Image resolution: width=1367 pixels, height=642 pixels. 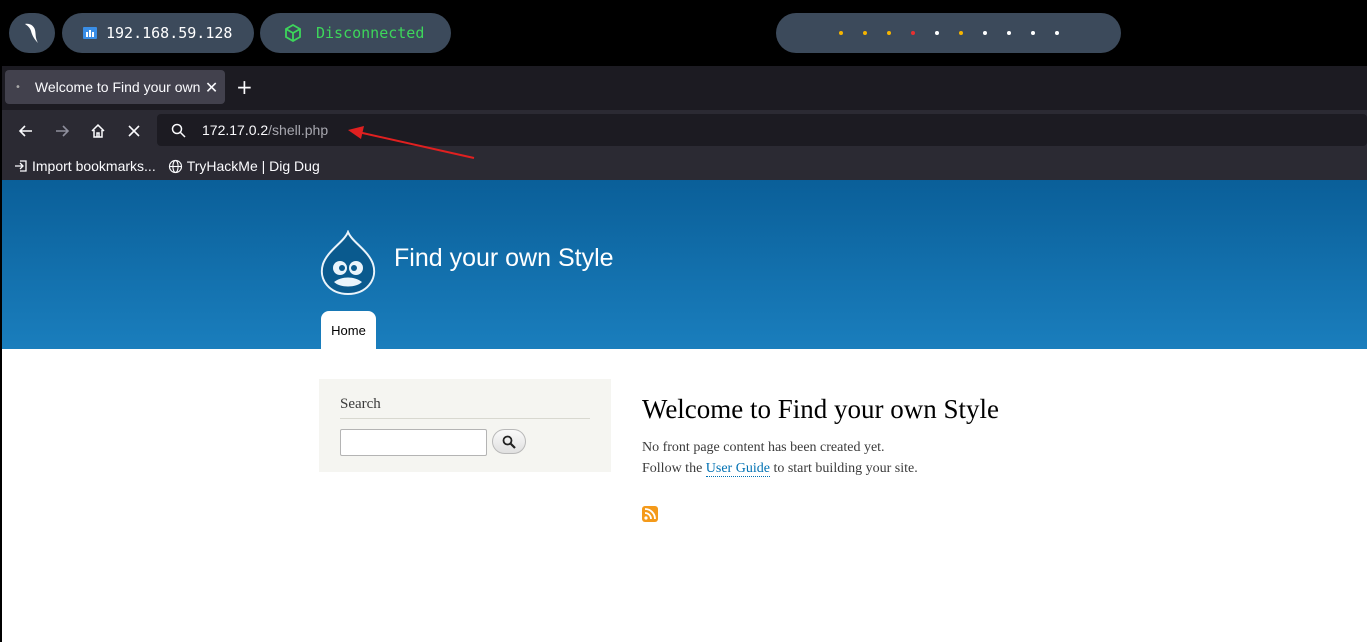 I want to click on close-icon, so click(x=134, y=131).